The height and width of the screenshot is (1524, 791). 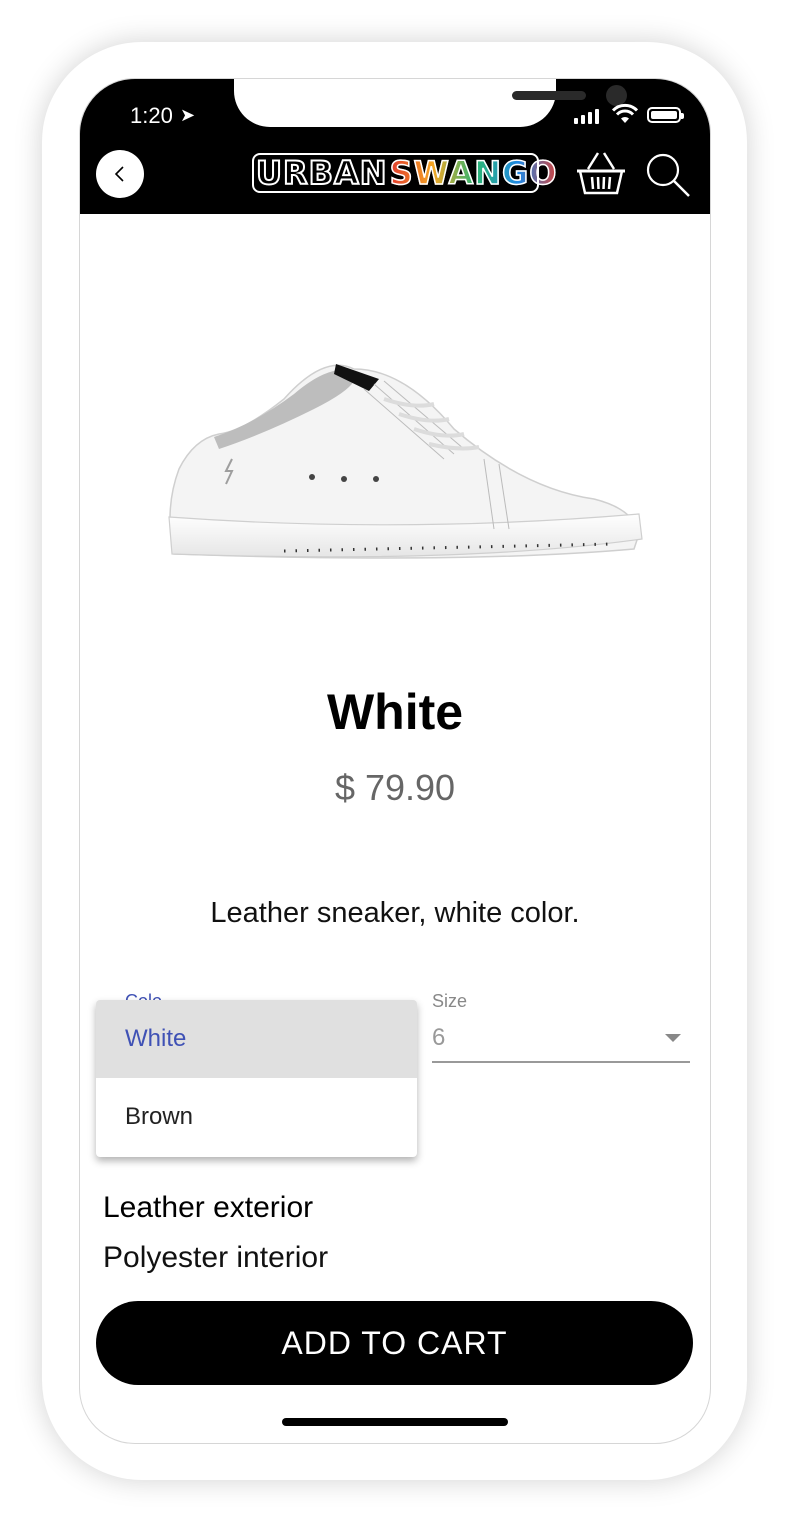 I want to click on color-dropdown-menu: White Brown, so click(x=256, y=1078).